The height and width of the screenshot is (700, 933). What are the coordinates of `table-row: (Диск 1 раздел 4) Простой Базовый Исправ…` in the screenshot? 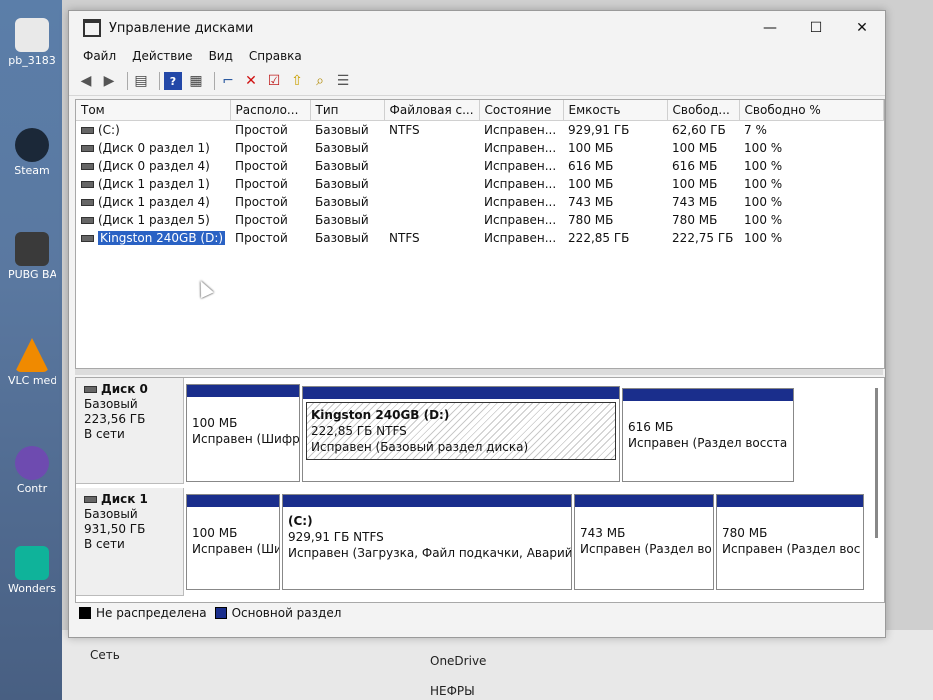 It's located at (480, 202).